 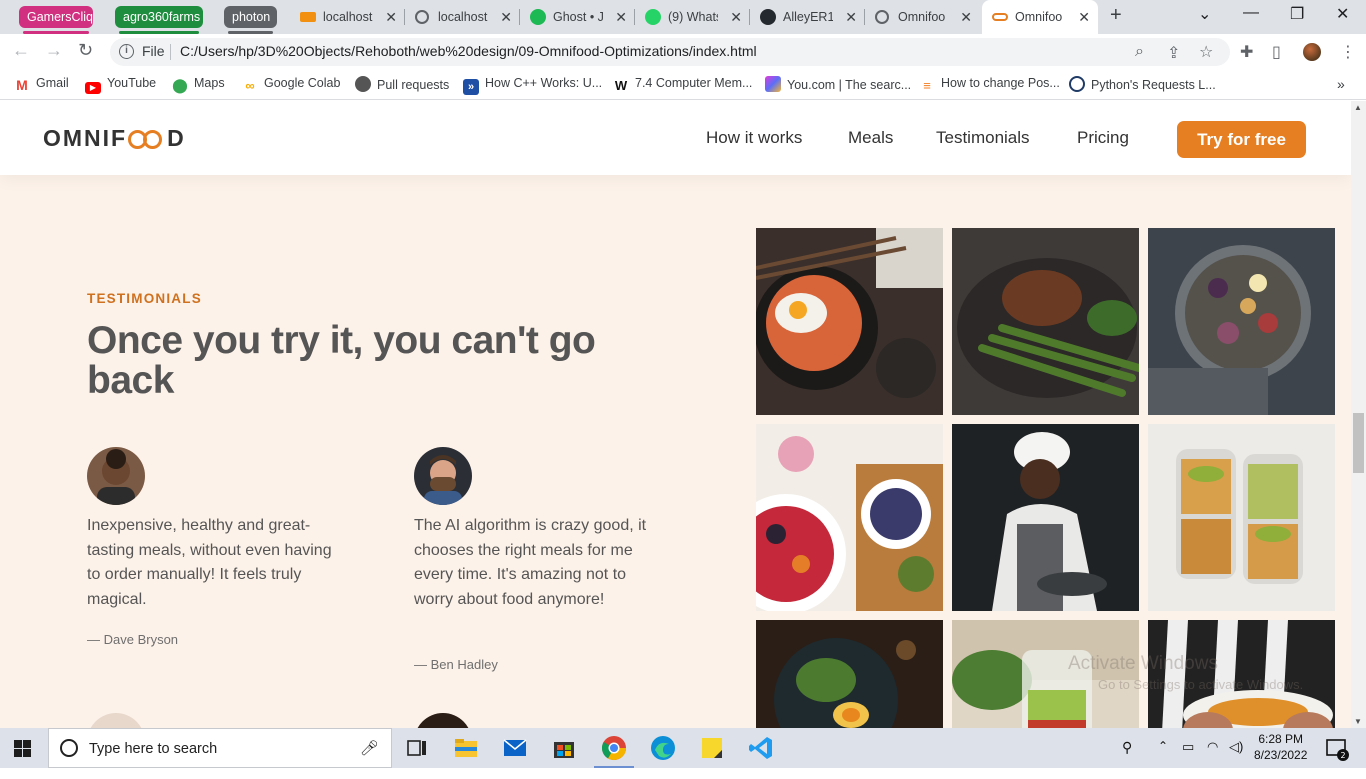 What do you see at coordinates (1103, 138) in the screenshot?
I see `nav-link-pricing: Pricing` at bounding box center [1103, 138].